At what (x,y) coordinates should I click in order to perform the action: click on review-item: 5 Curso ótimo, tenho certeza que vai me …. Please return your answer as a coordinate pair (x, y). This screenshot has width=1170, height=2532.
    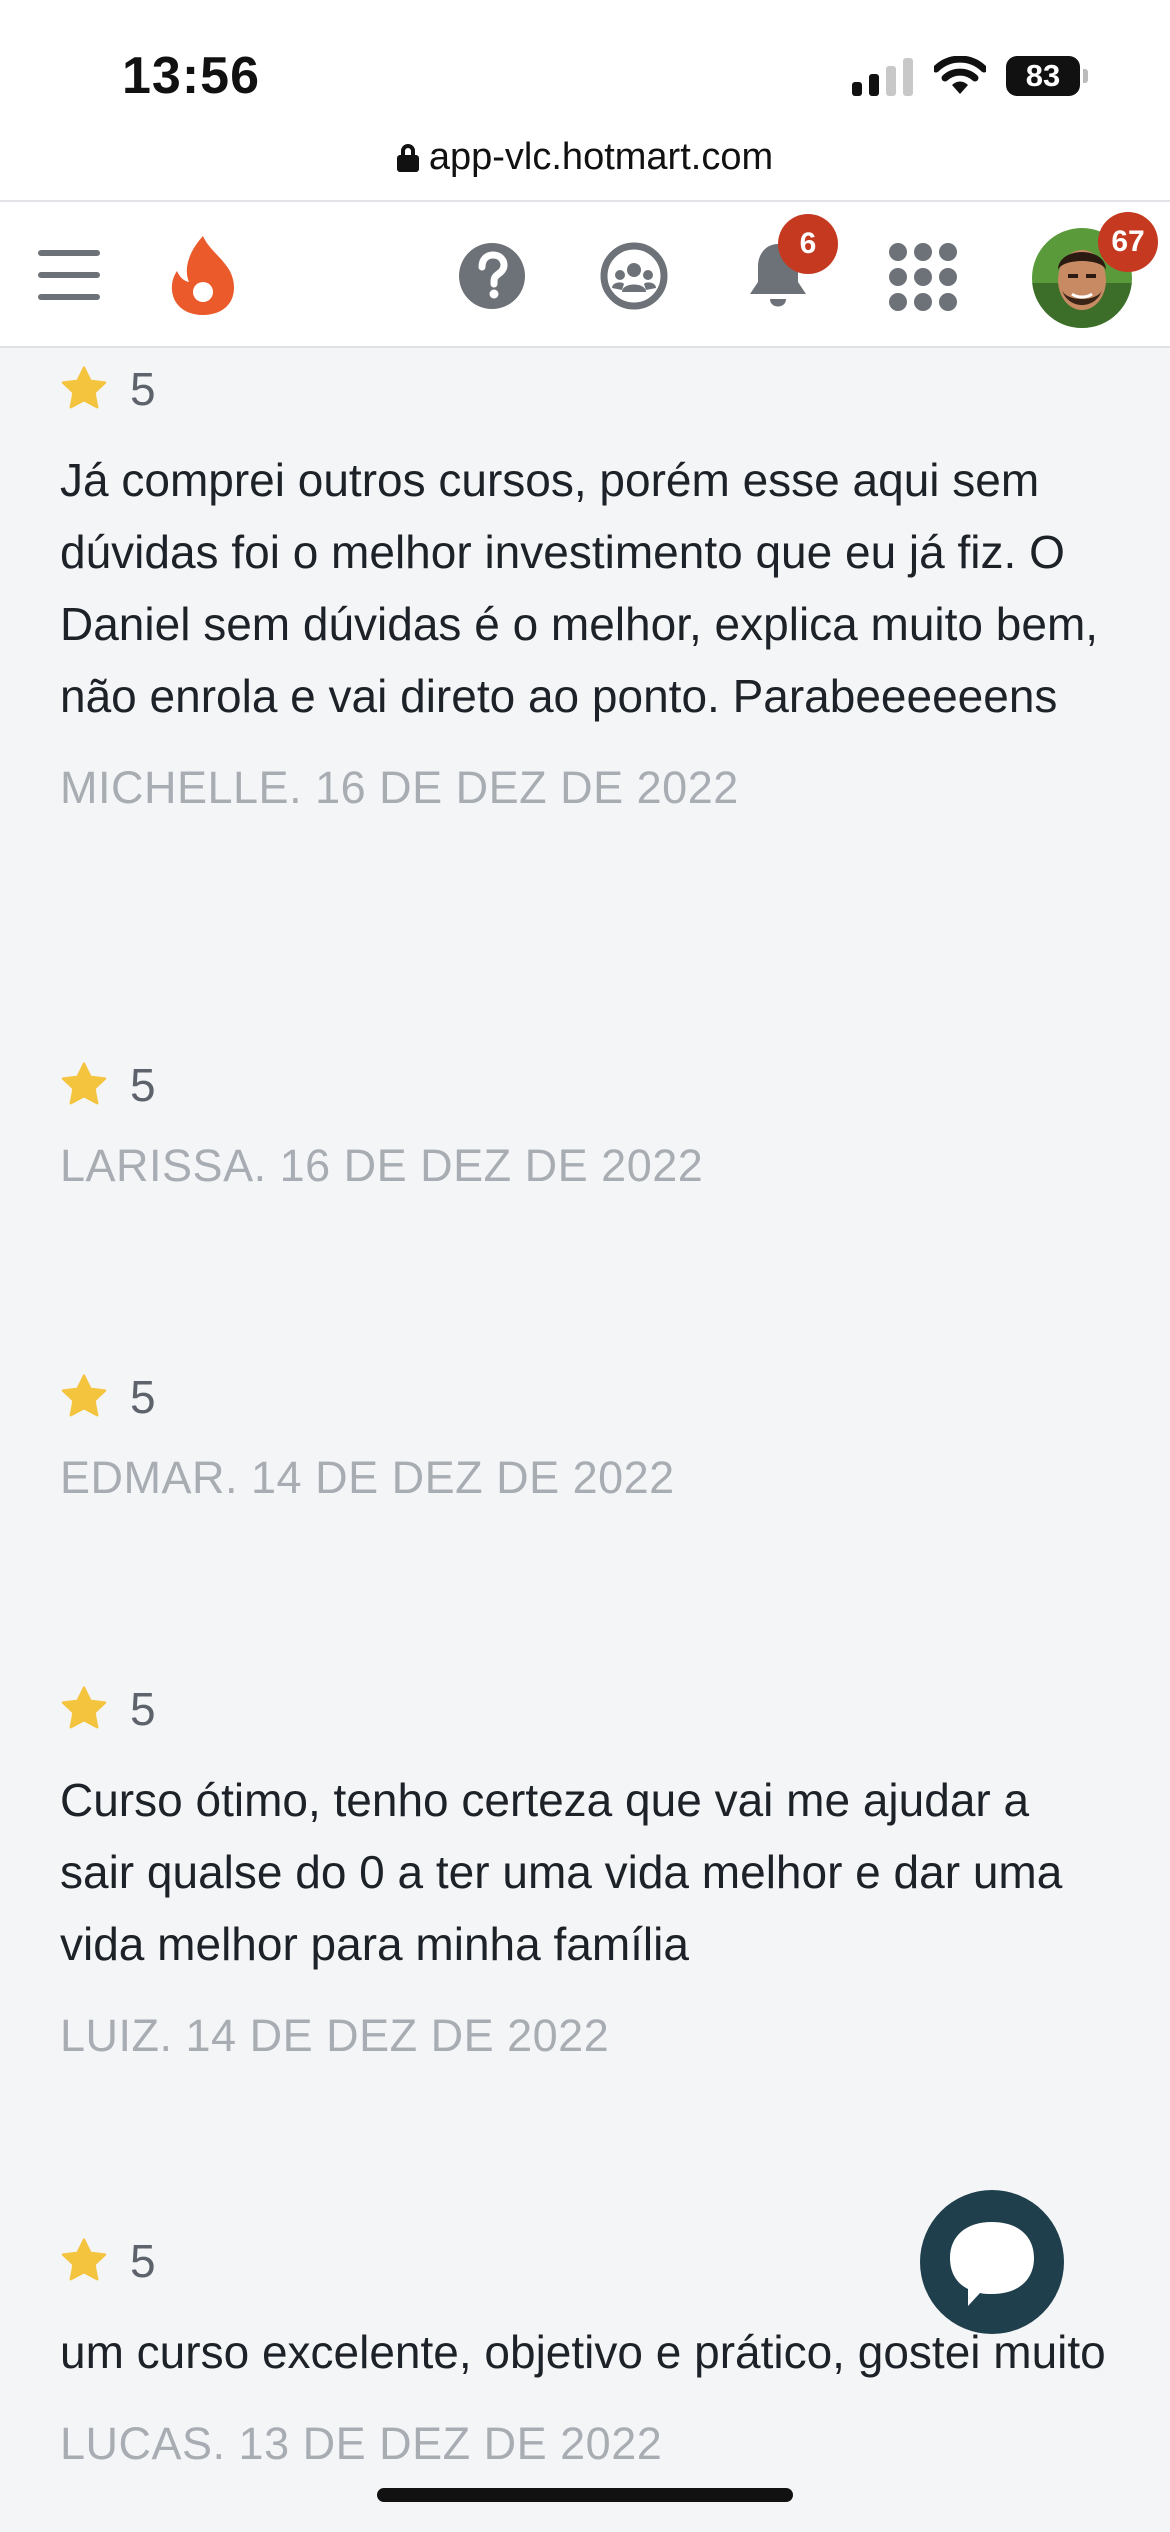
    Looking at the image, I should click on (585, 1872).